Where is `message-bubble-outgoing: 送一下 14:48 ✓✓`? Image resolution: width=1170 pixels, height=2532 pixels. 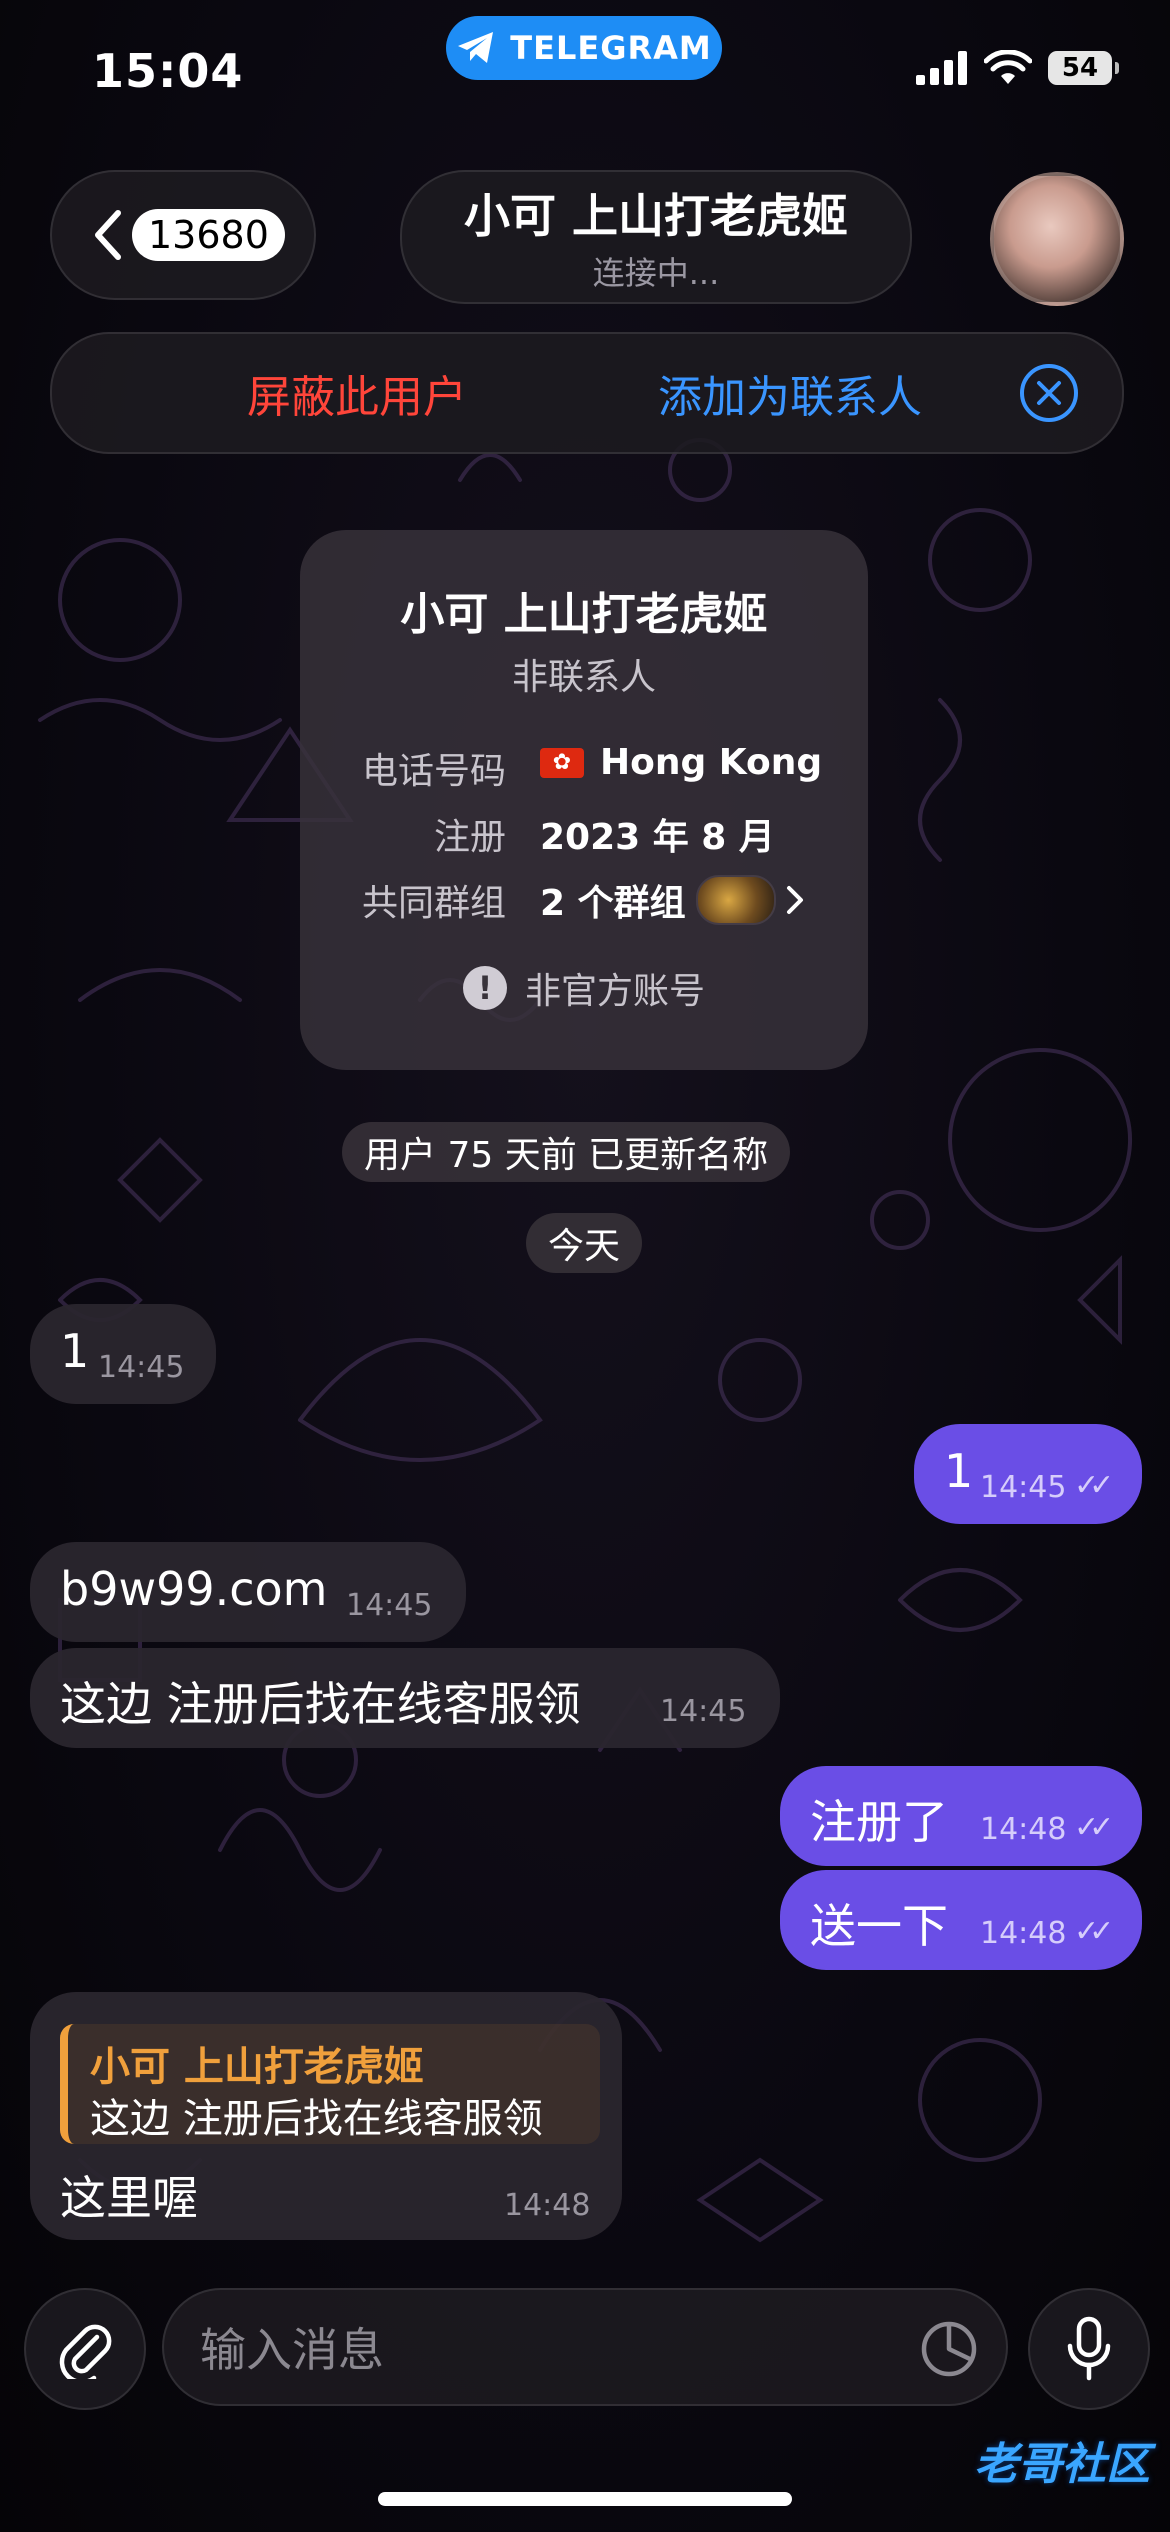
message-bubble-outgoing: 送一下 14:48 ✓✓ is located at coordinates (961, 1920).